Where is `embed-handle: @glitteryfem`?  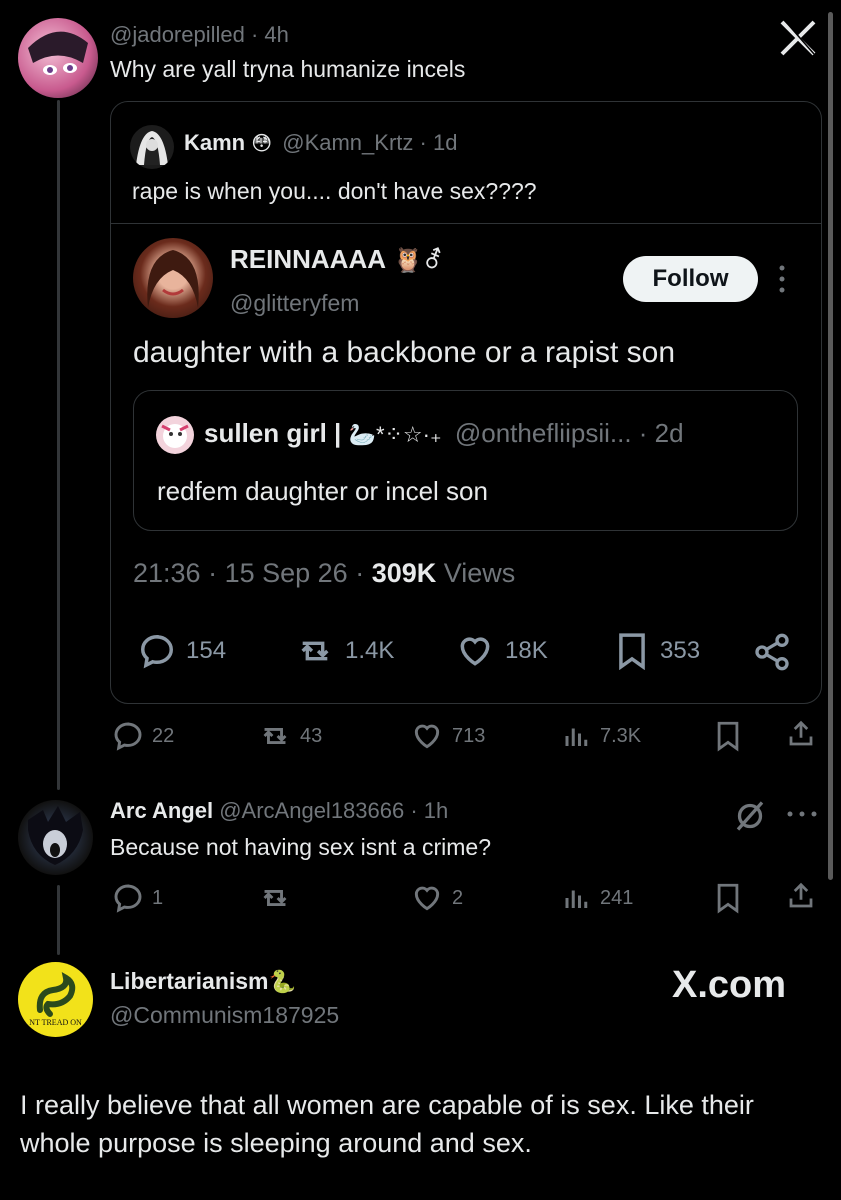
embed-handle: @glitteryfem is located at coordinates (294, 303).